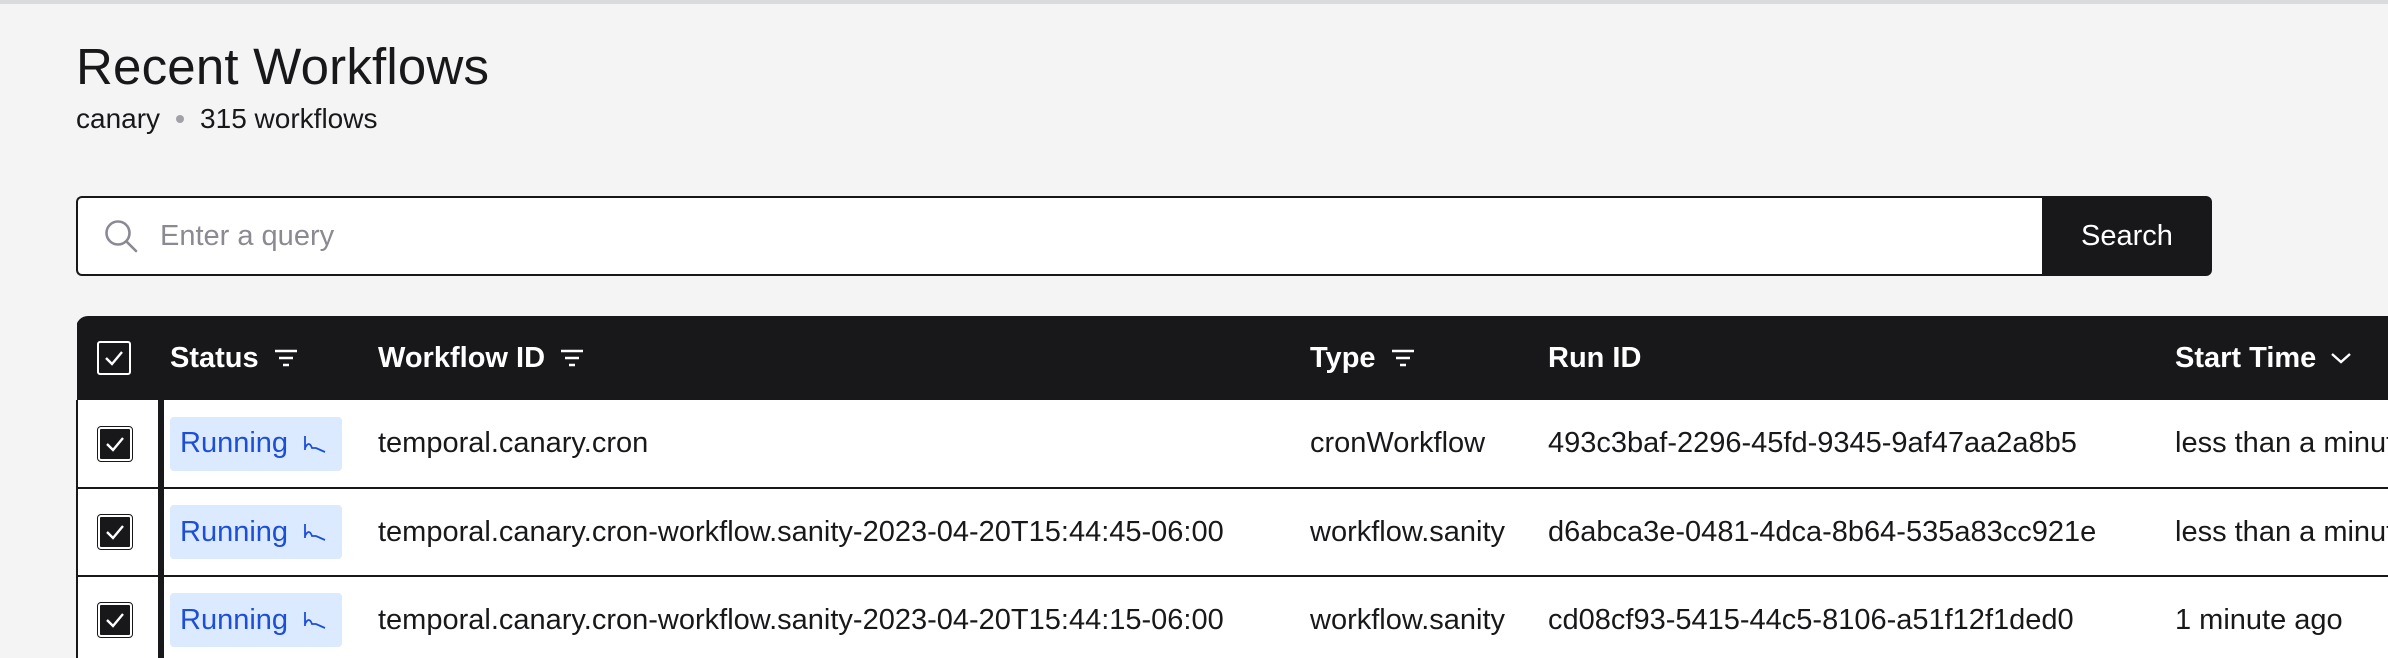 This screenshot has width=2388, height=658. What do you see at coordinates (1429, 358) in the screenshot?
I see `column-header-type: Type` at bounding box center [1429, 358].